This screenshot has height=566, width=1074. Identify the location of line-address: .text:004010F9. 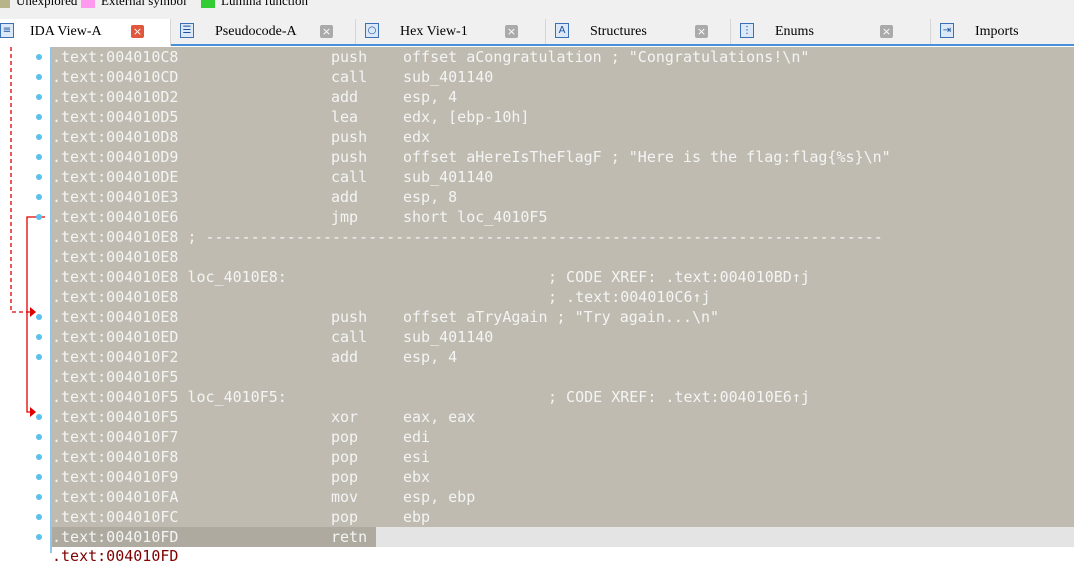
(115, 477).